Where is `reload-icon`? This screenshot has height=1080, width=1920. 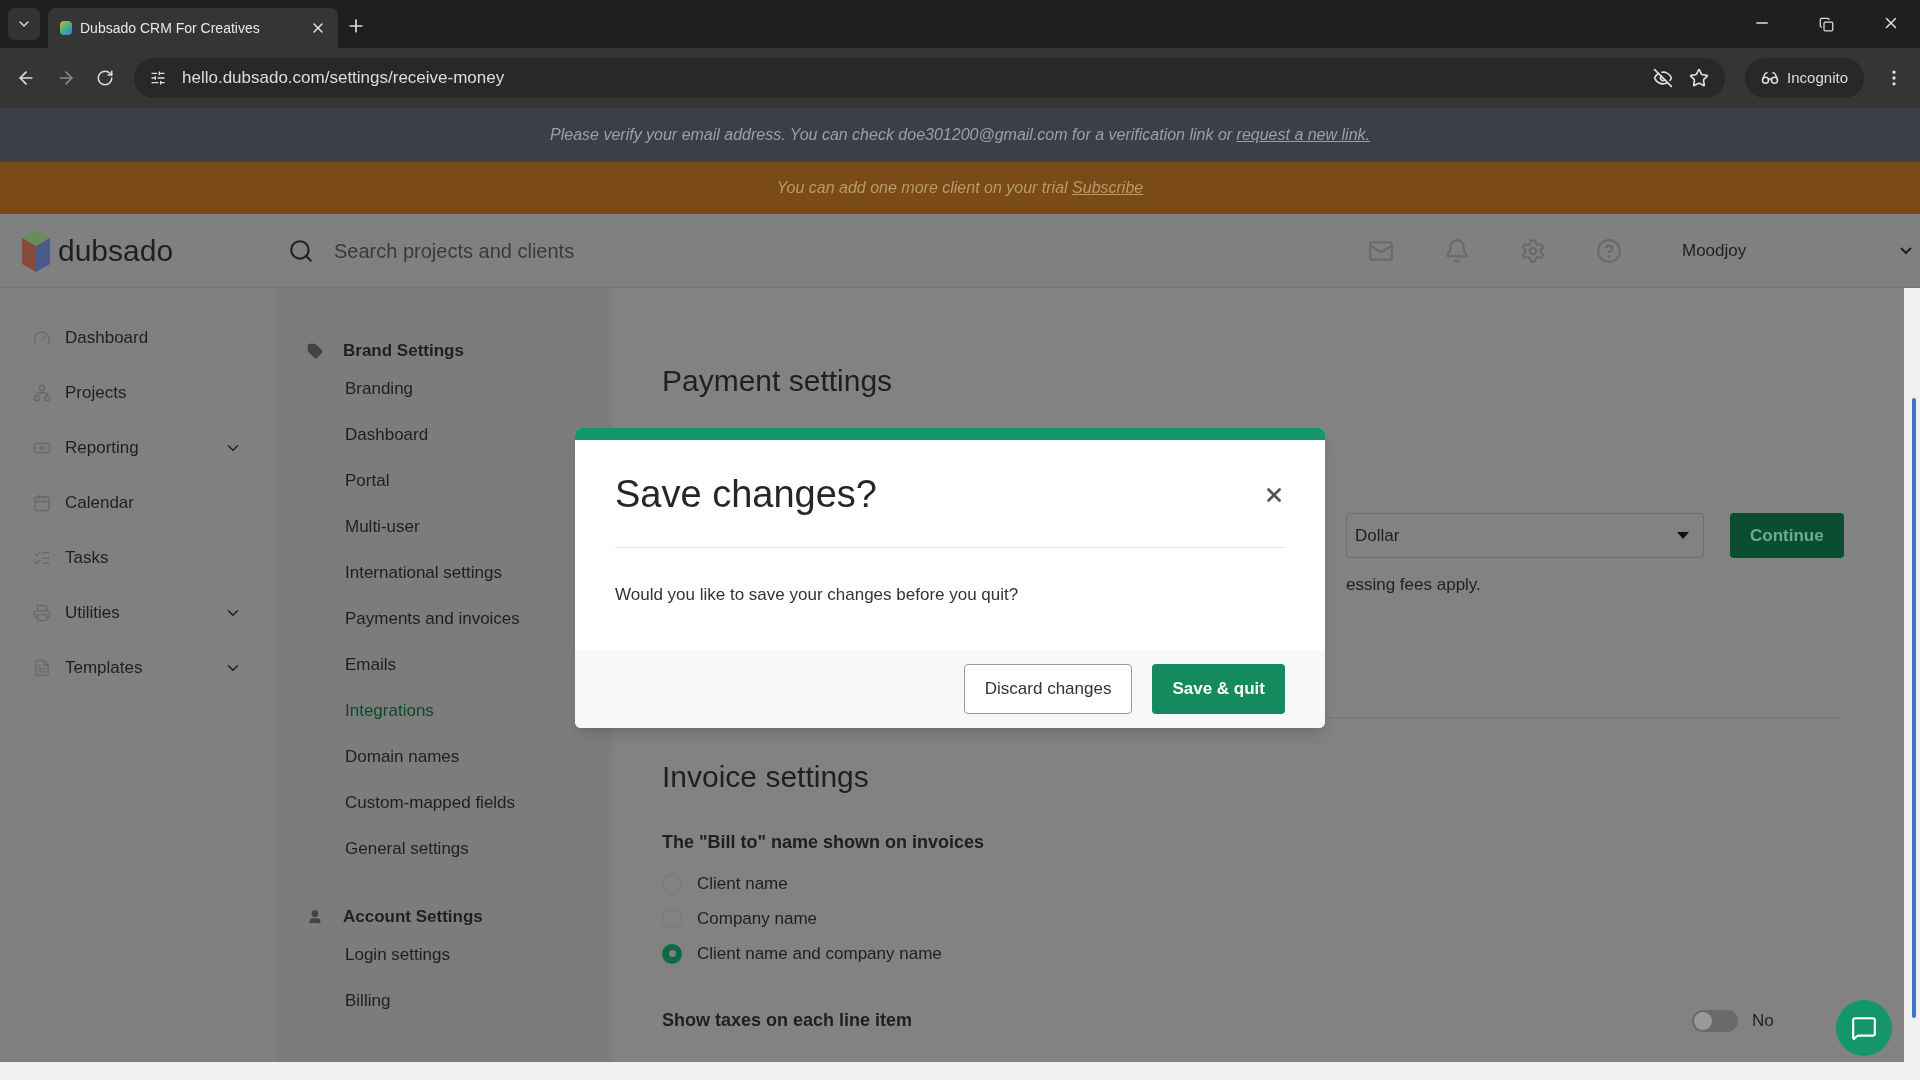 reload-icon is located at coordinates (105, 78).